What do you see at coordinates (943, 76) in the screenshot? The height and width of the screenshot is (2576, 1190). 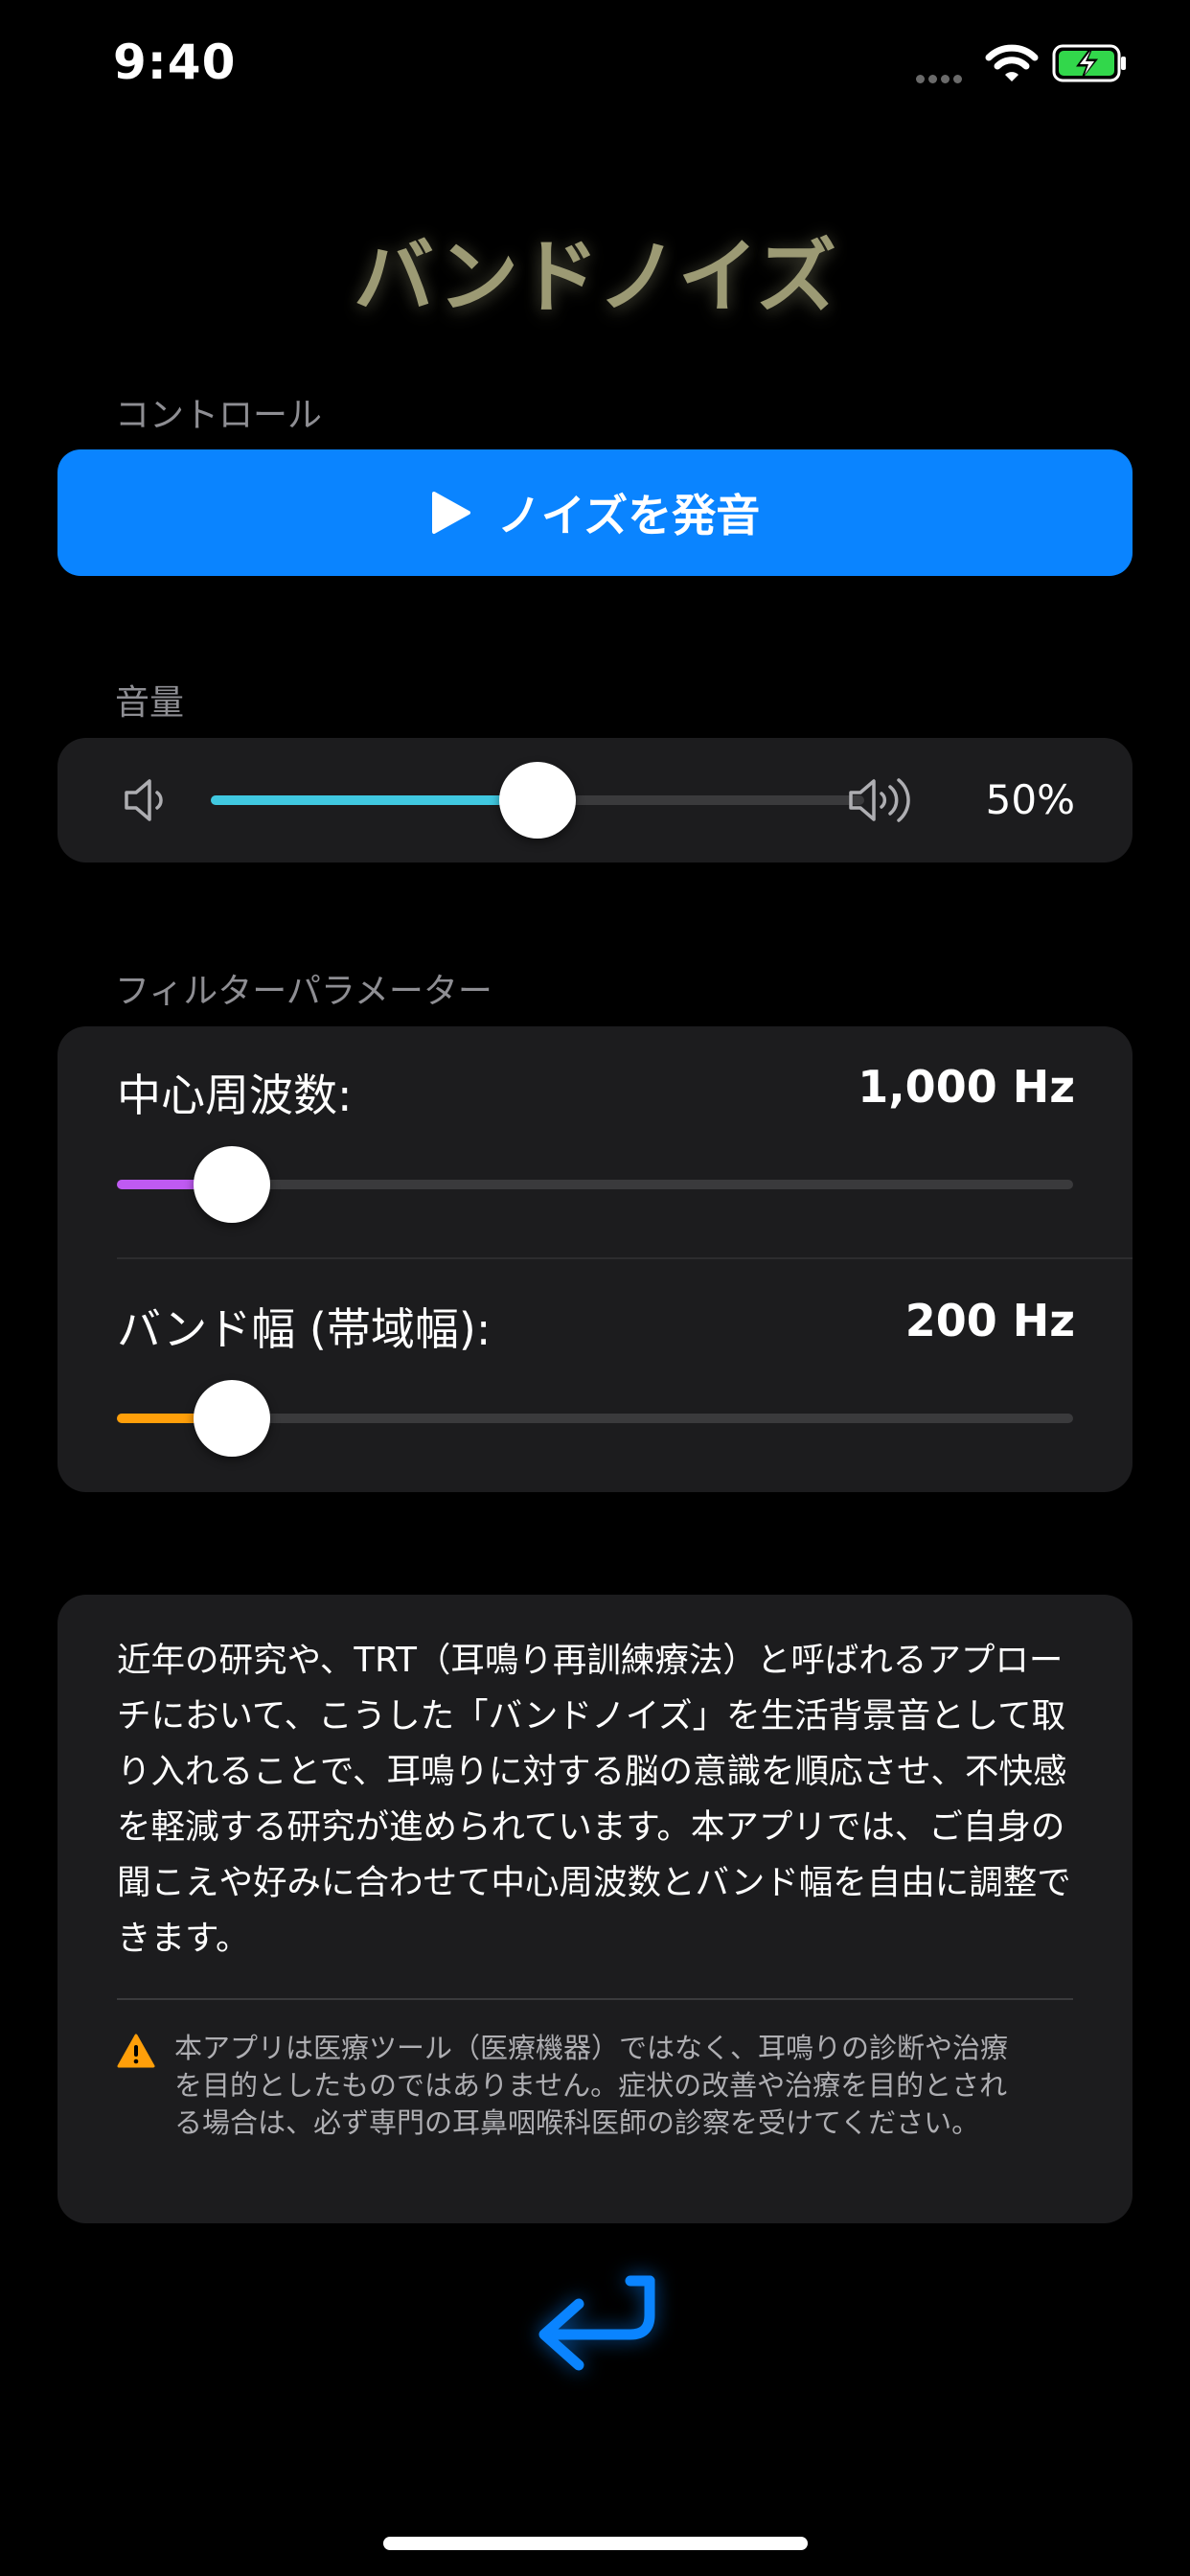 I see `cellular-signal-icon` at bounding box center [943, 76].